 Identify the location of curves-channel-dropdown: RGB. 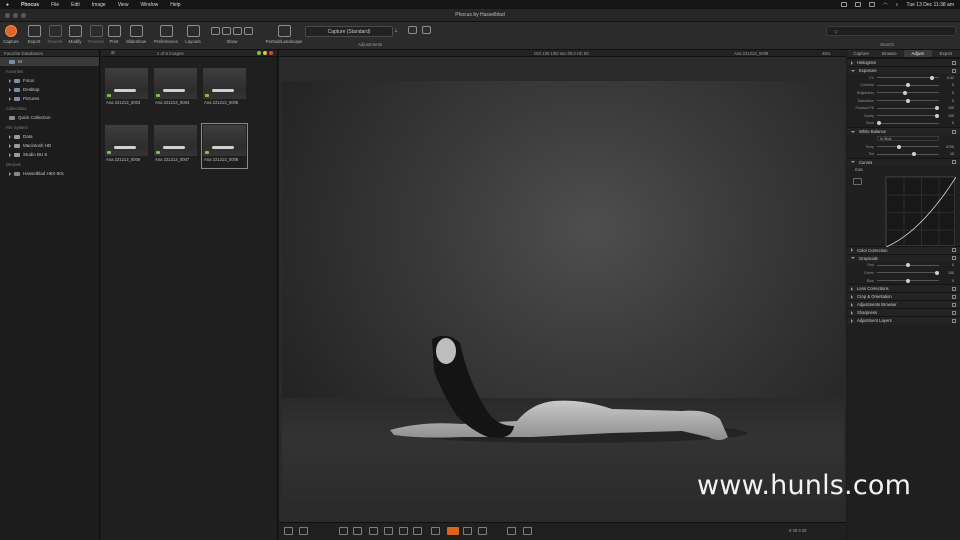
(859, 170).